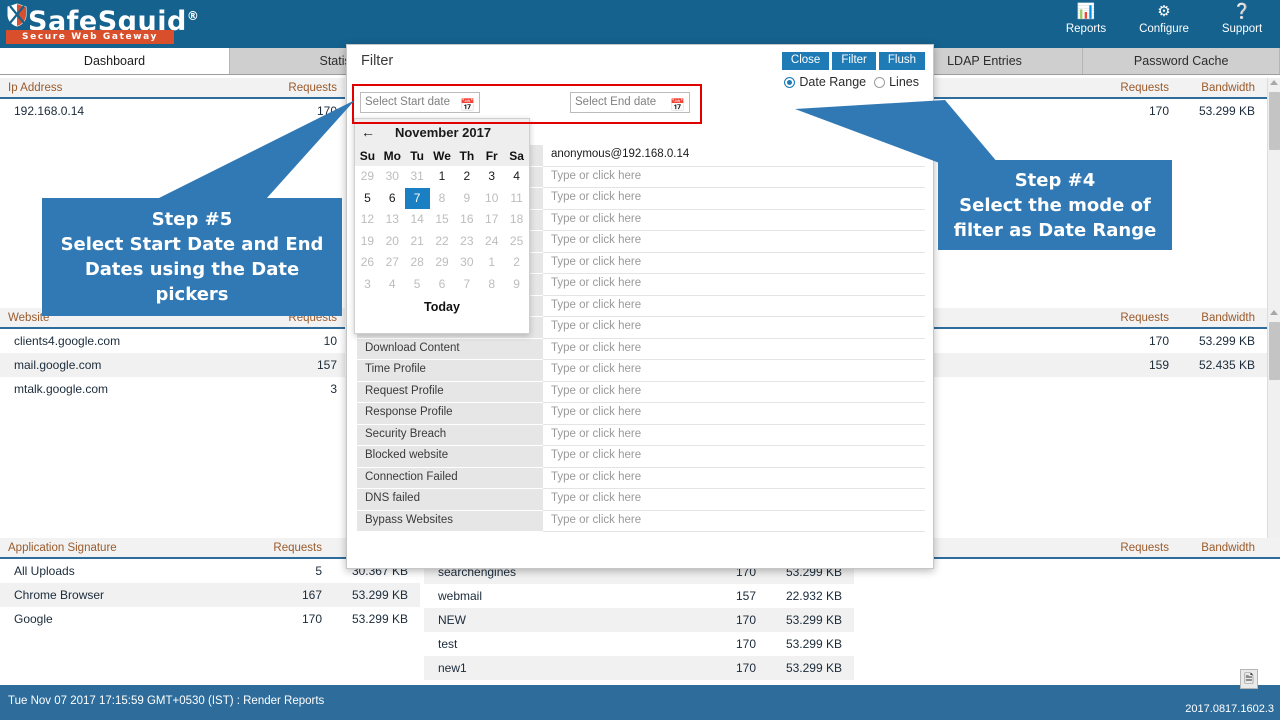  I want to click on table-row: clients4.google.com 10, so click(172, 341).